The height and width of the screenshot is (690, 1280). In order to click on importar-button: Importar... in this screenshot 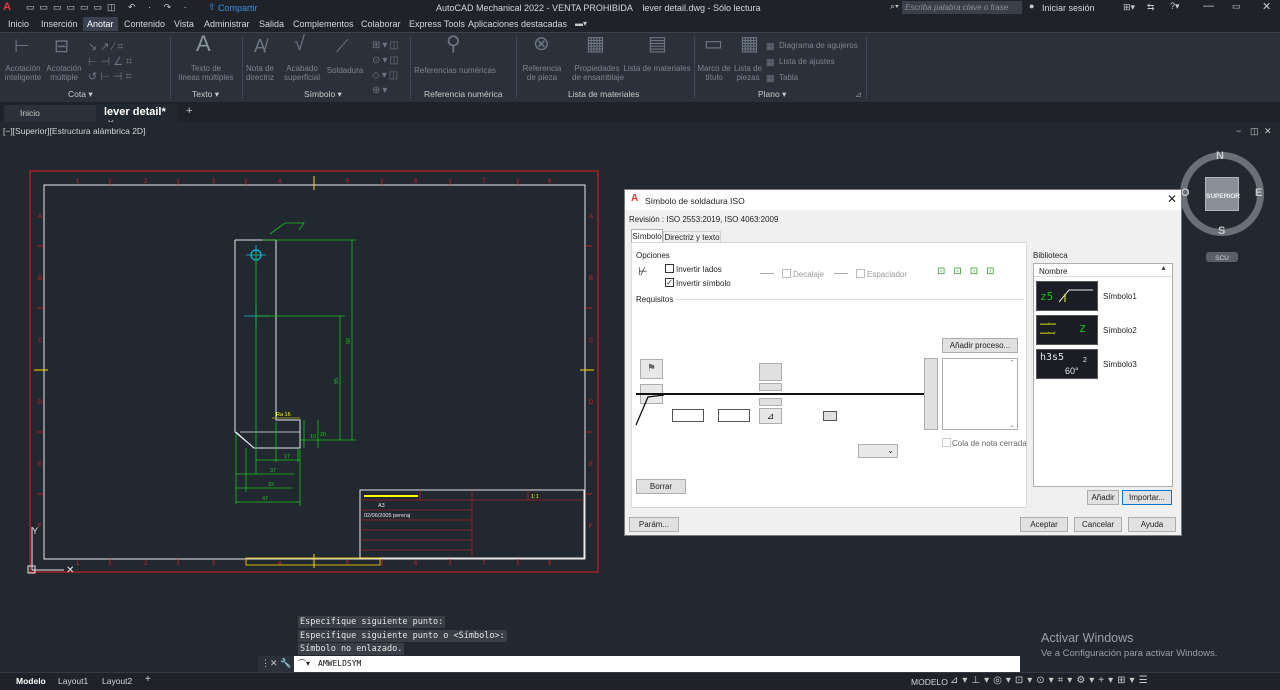, I will do `click(1147, 497)`.